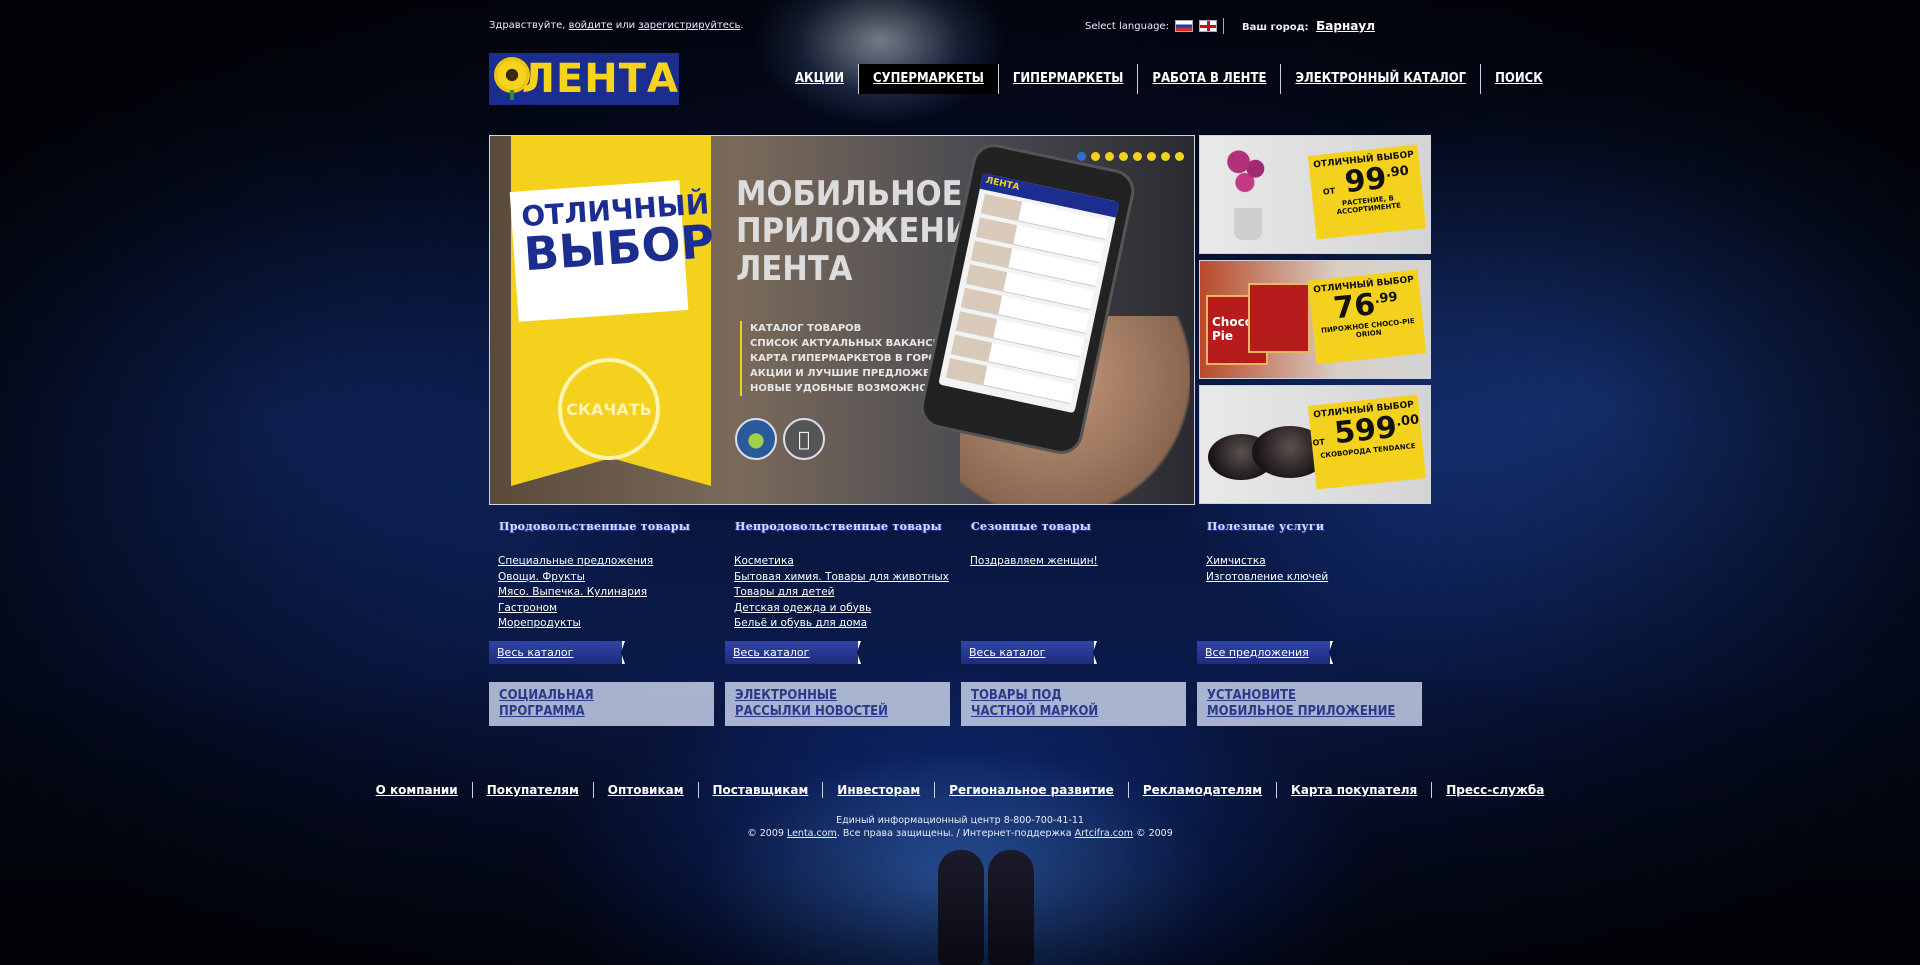 The image size is (1920, 965). I want to click on promo-price-cents: .00, so click(1407, 421).